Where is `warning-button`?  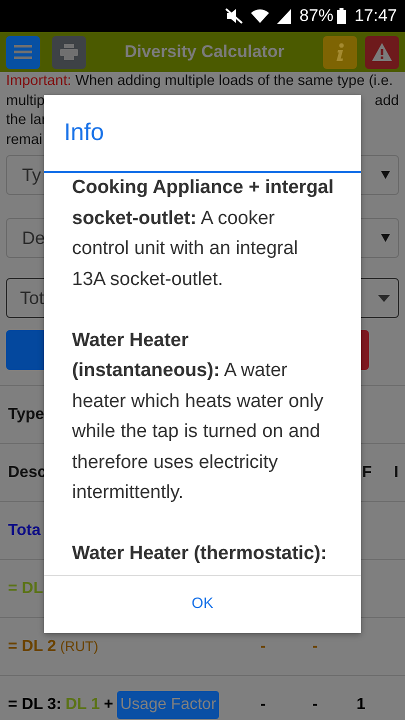 warning-button is located at coordinates (382, 52).